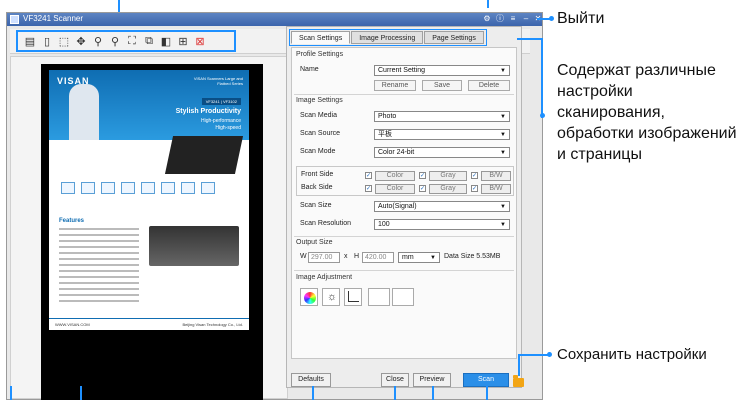 The image size is (745, 400). What do you see at coordinates (474, 188) in the screenshot?
I see `back-bw-checkbox: ✓` at bounding box center [474, 188].